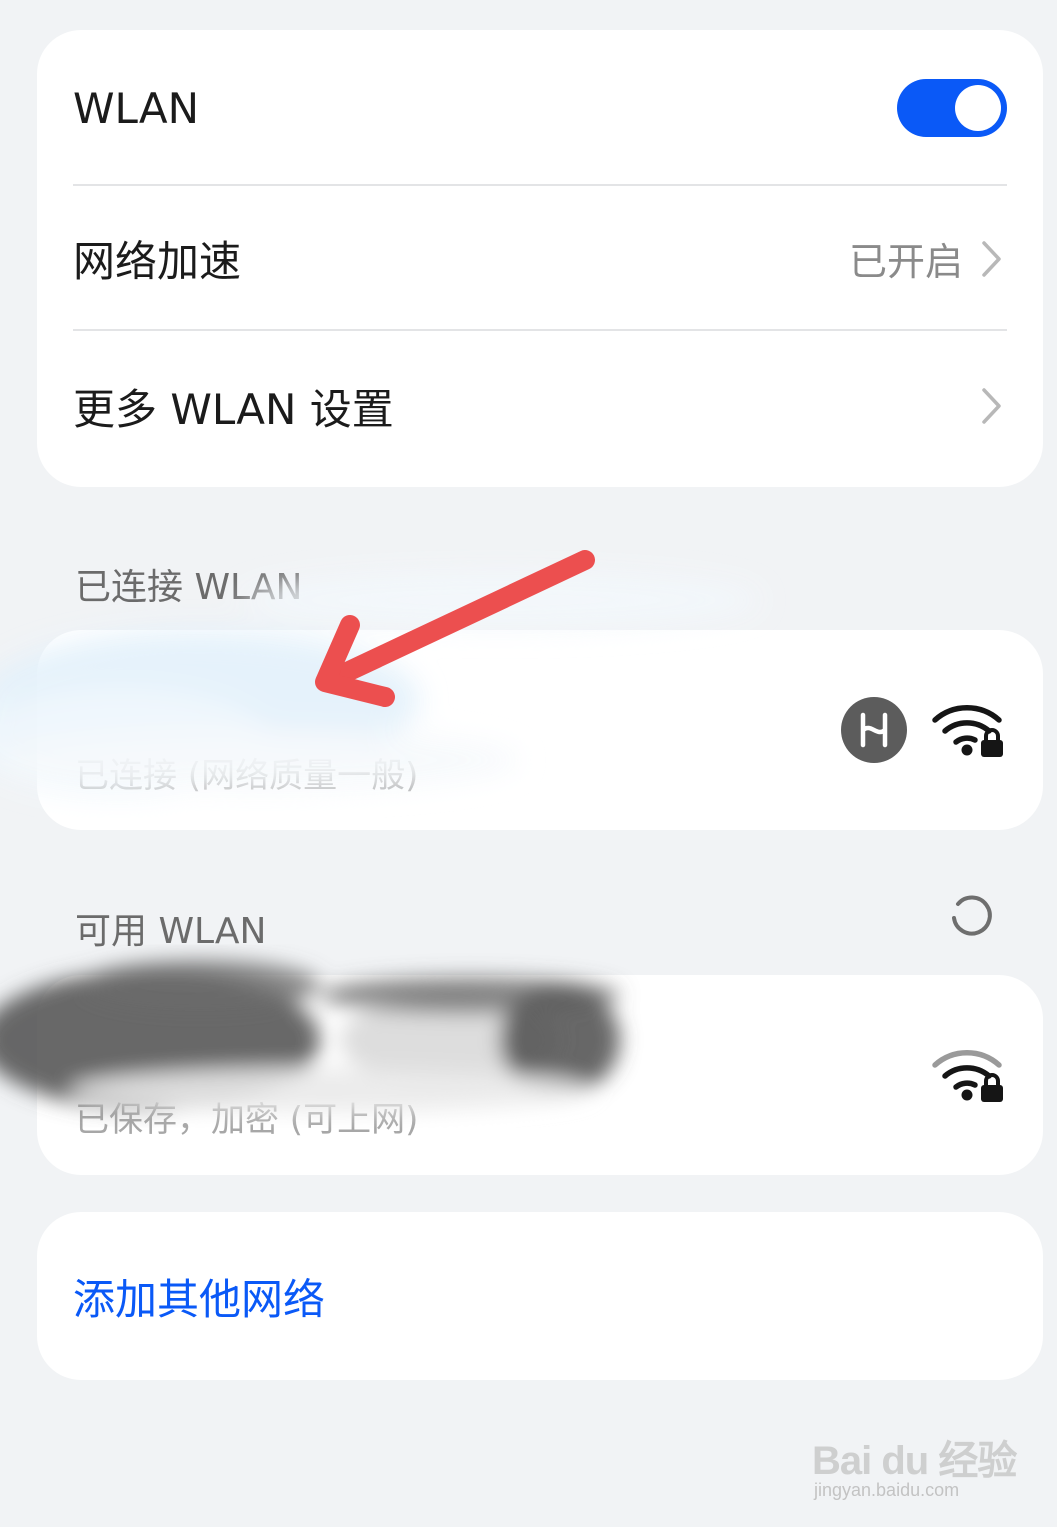 Image resolution: width=1057 pixels, height=1527 pixels. I want to click on connected-network-card, so click(540, 730).